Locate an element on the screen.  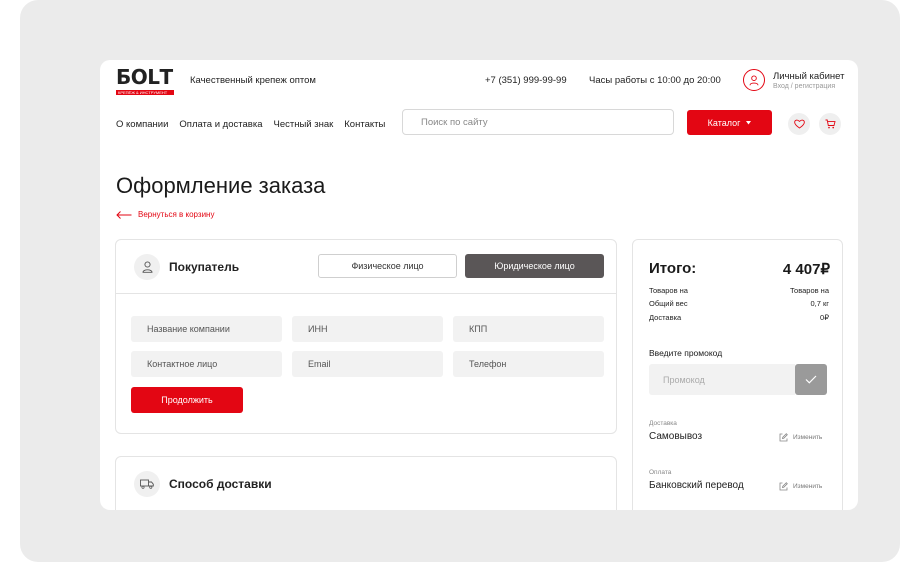
logo-subtitle: КРЕПЁЖ & ИНСТРУМЕНТ is located at coordinates (145, 92).